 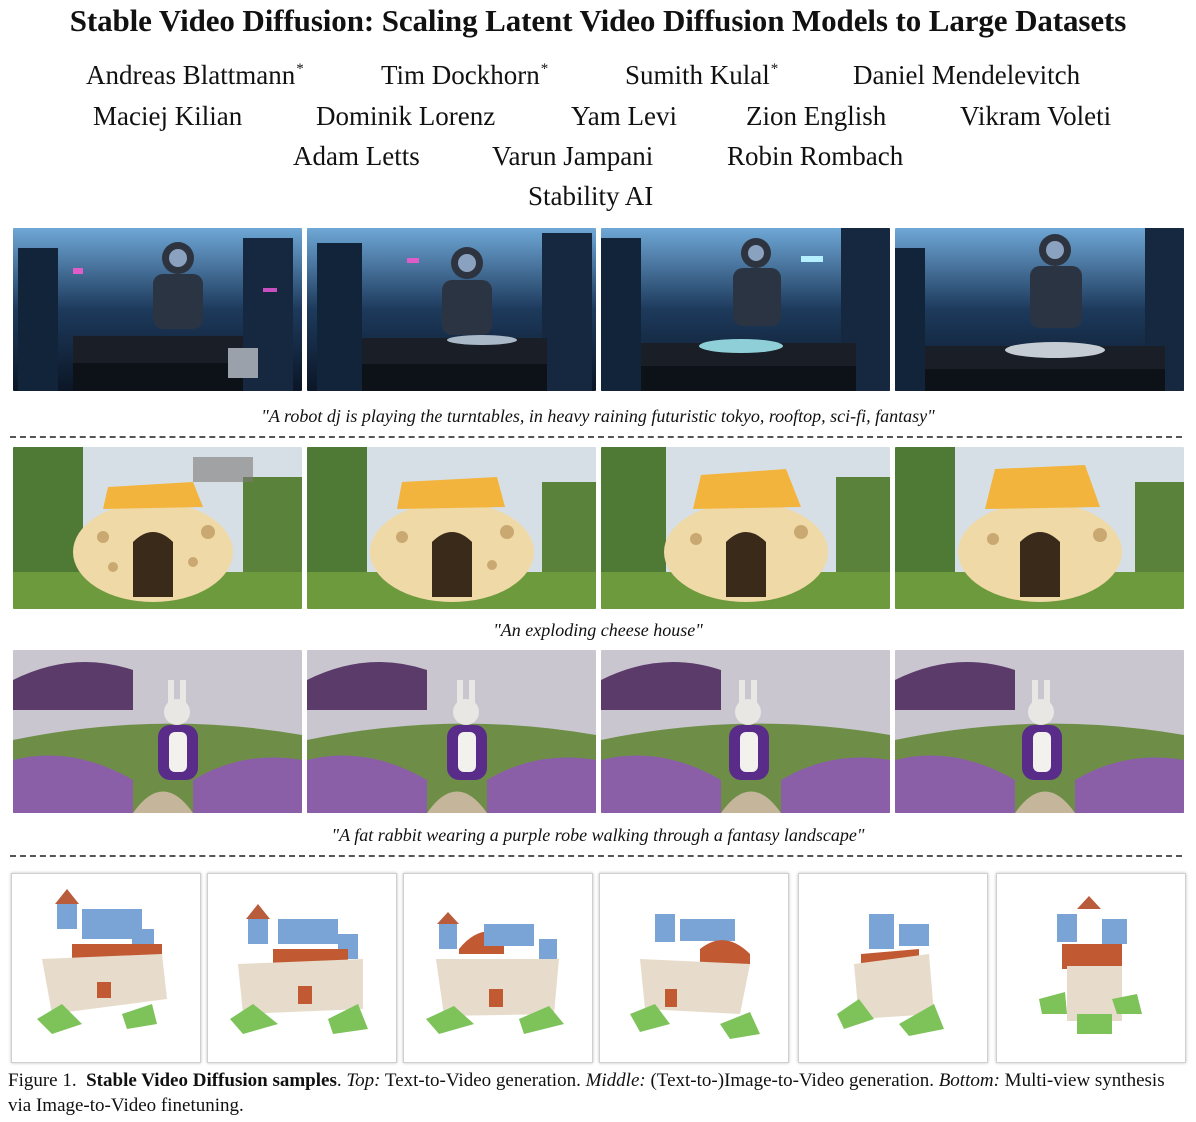 I want to click on author-name: Sumith Kulal*, so click(x=702, y=75).